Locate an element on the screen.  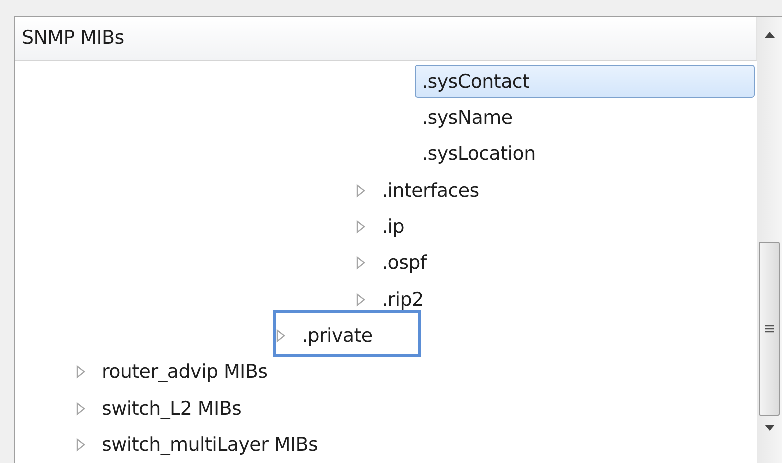
column-header: SNMP MIBs is located at coordinates (386, 39).